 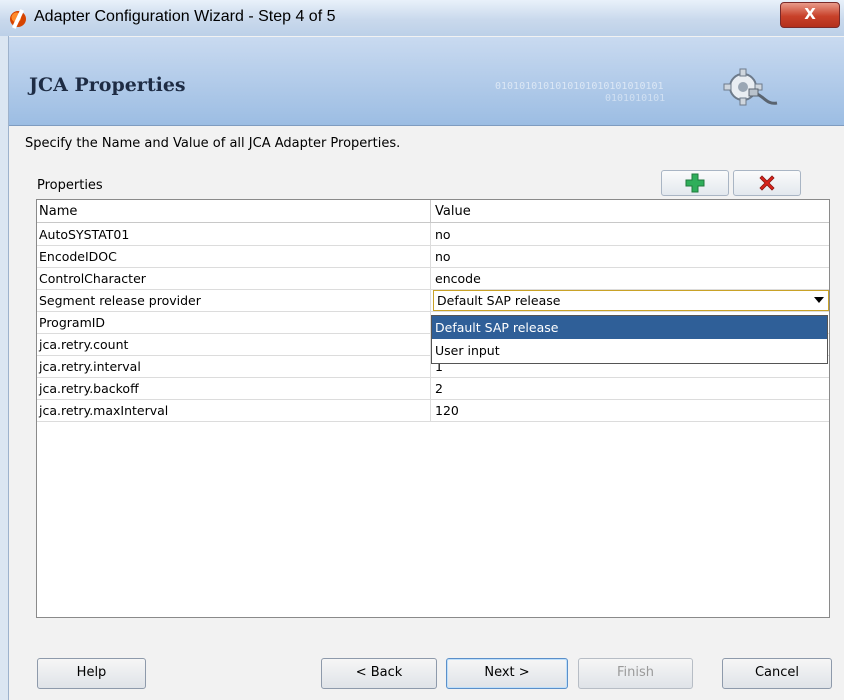 I want to click on page-title: JCA Properties, so click(x=107, y=85).